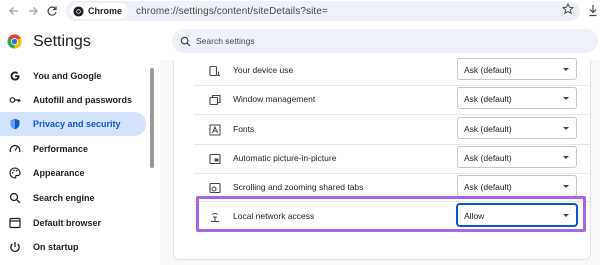  I want to click on back-arrow-icon, so click(14, 11).